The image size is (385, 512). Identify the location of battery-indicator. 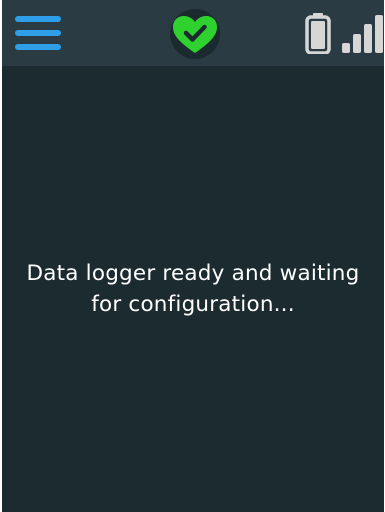
(318, 34).